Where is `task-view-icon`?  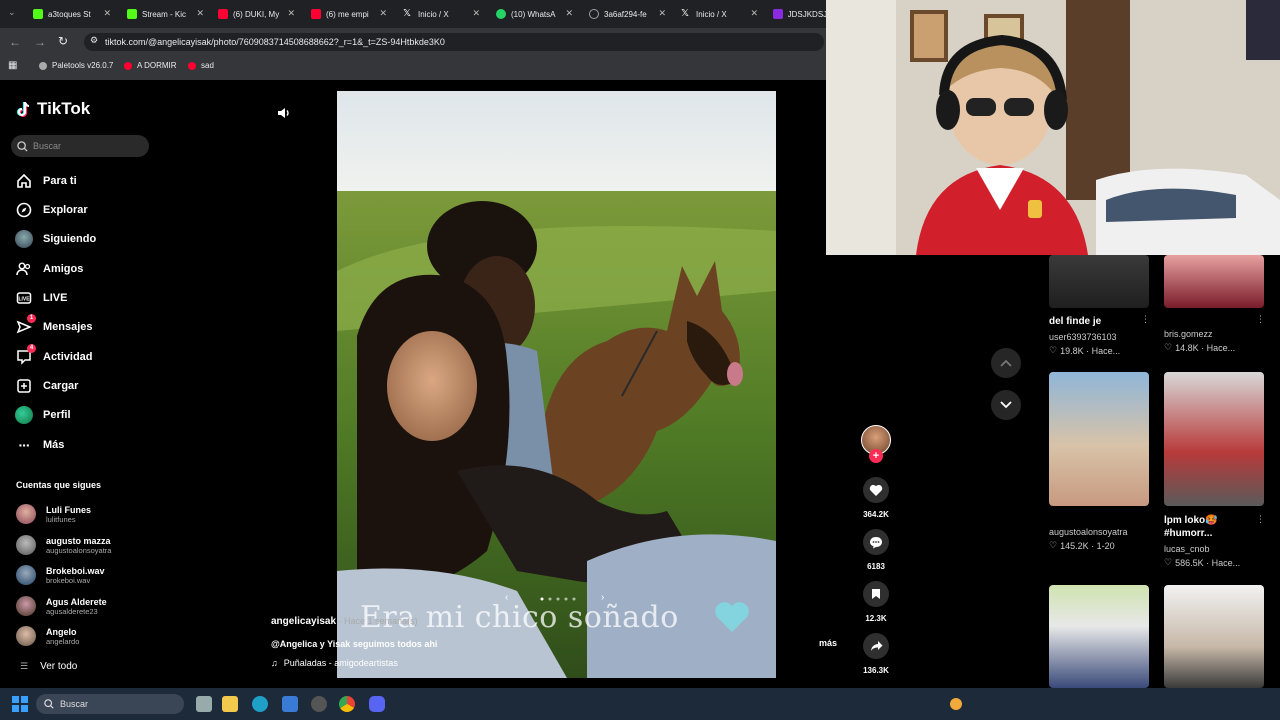
task-view-icon is located at coordinates (204, 704).